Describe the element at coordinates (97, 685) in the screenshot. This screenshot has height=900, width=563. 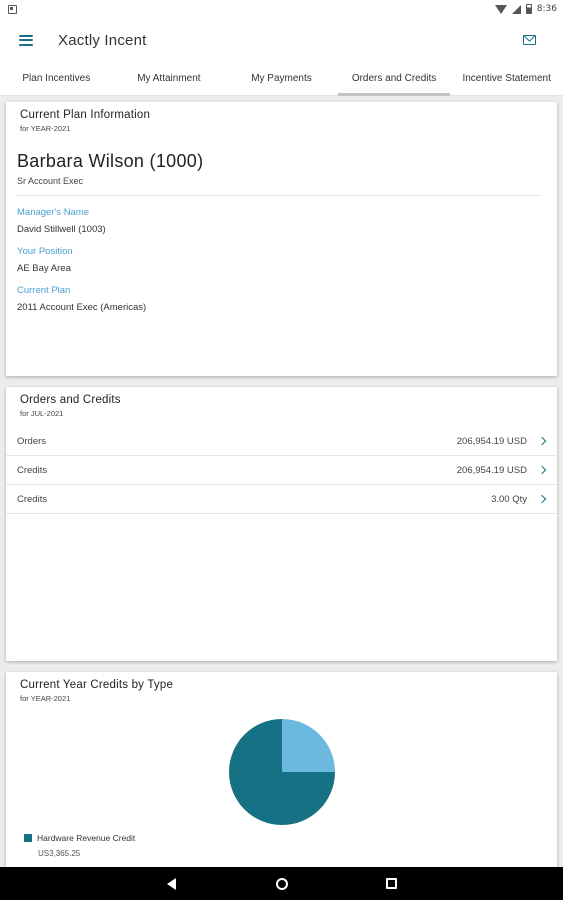
I see `card-title: Current Year Credits by Type` at that location.